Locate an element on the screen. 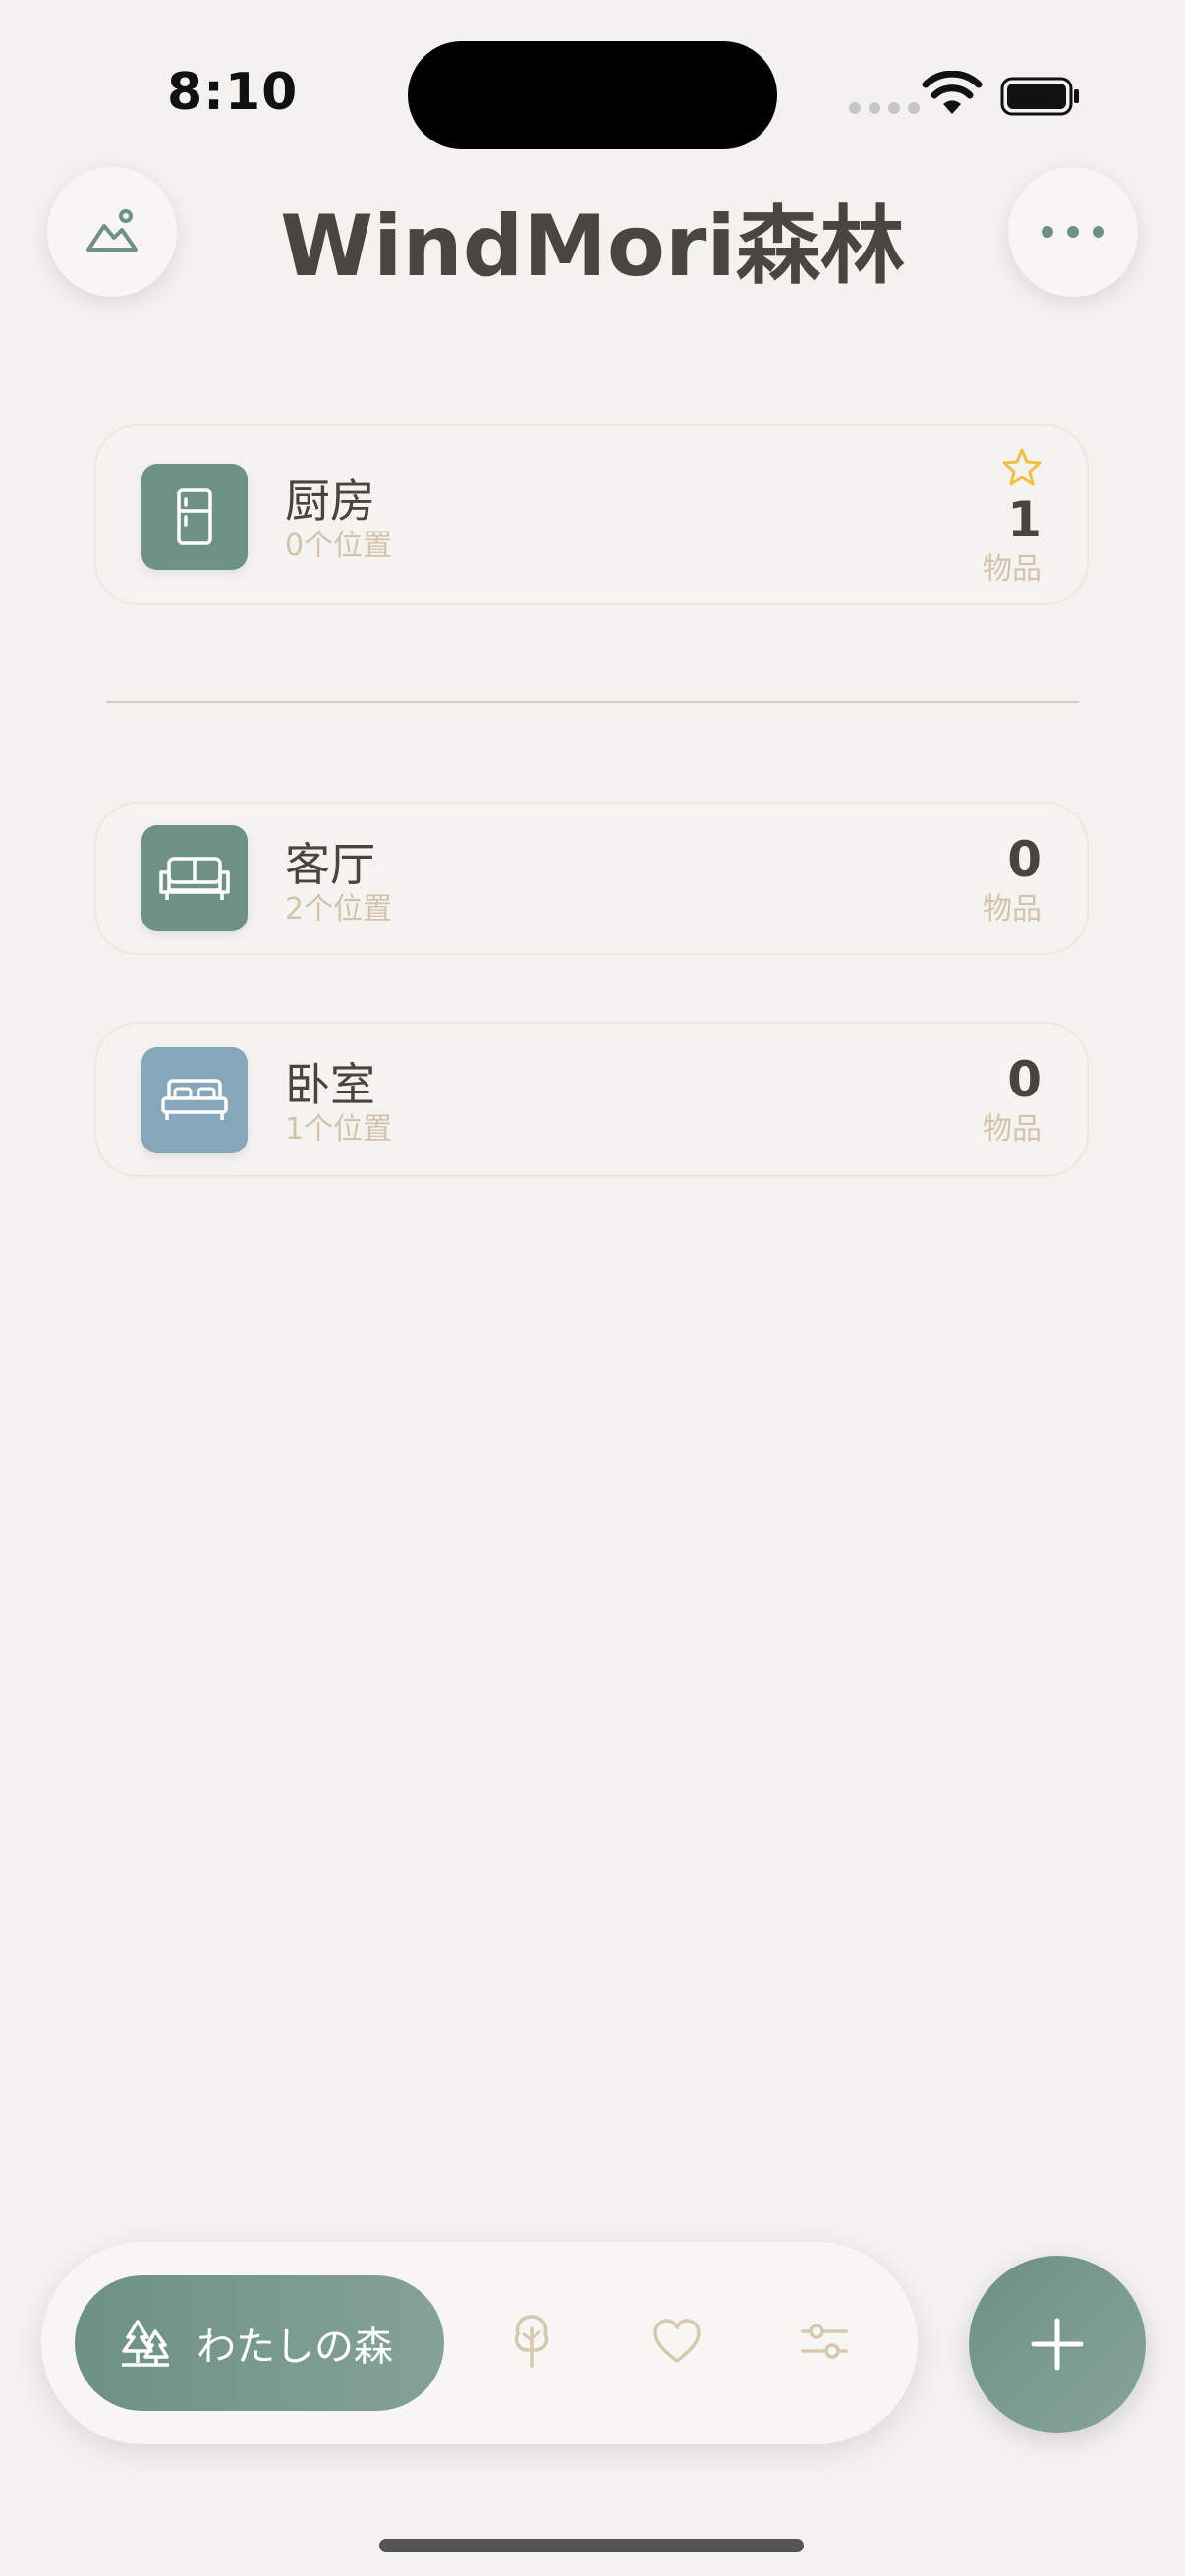 The image size is (1185, 2576). room-card-bedroom: 卧室 1个位置 0 物品 is located at coordinates (592, 1099).